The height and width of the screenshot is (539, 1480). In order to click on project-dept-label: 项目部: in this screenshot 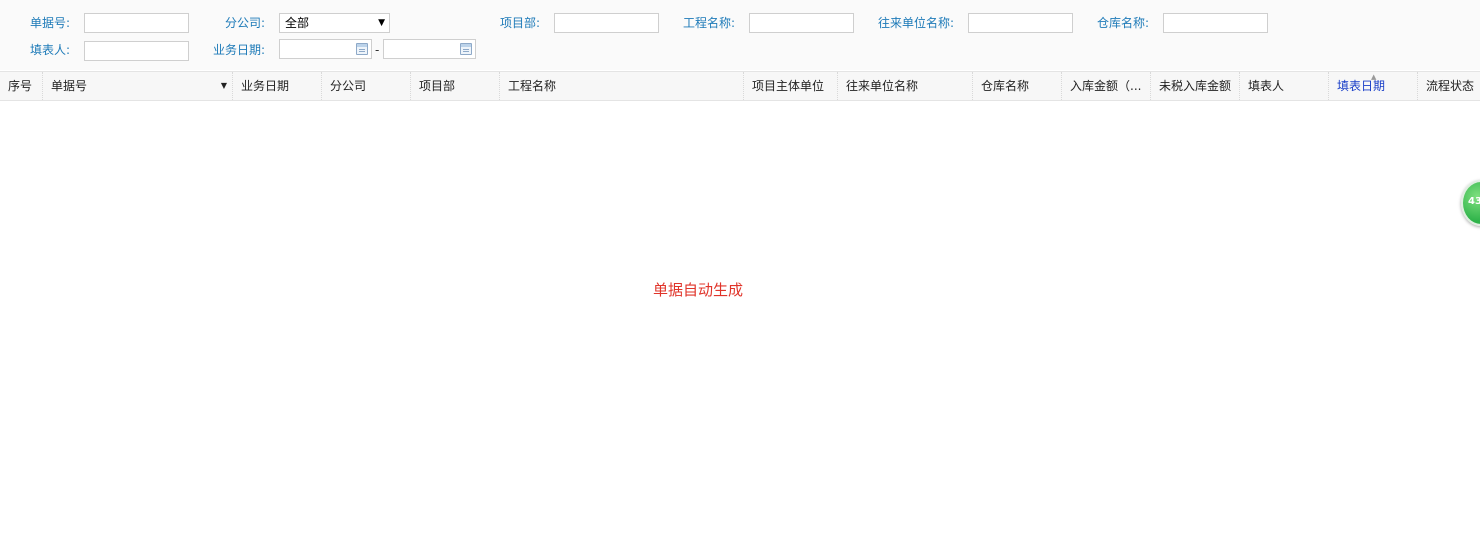, I will do `click(520, 23)`.